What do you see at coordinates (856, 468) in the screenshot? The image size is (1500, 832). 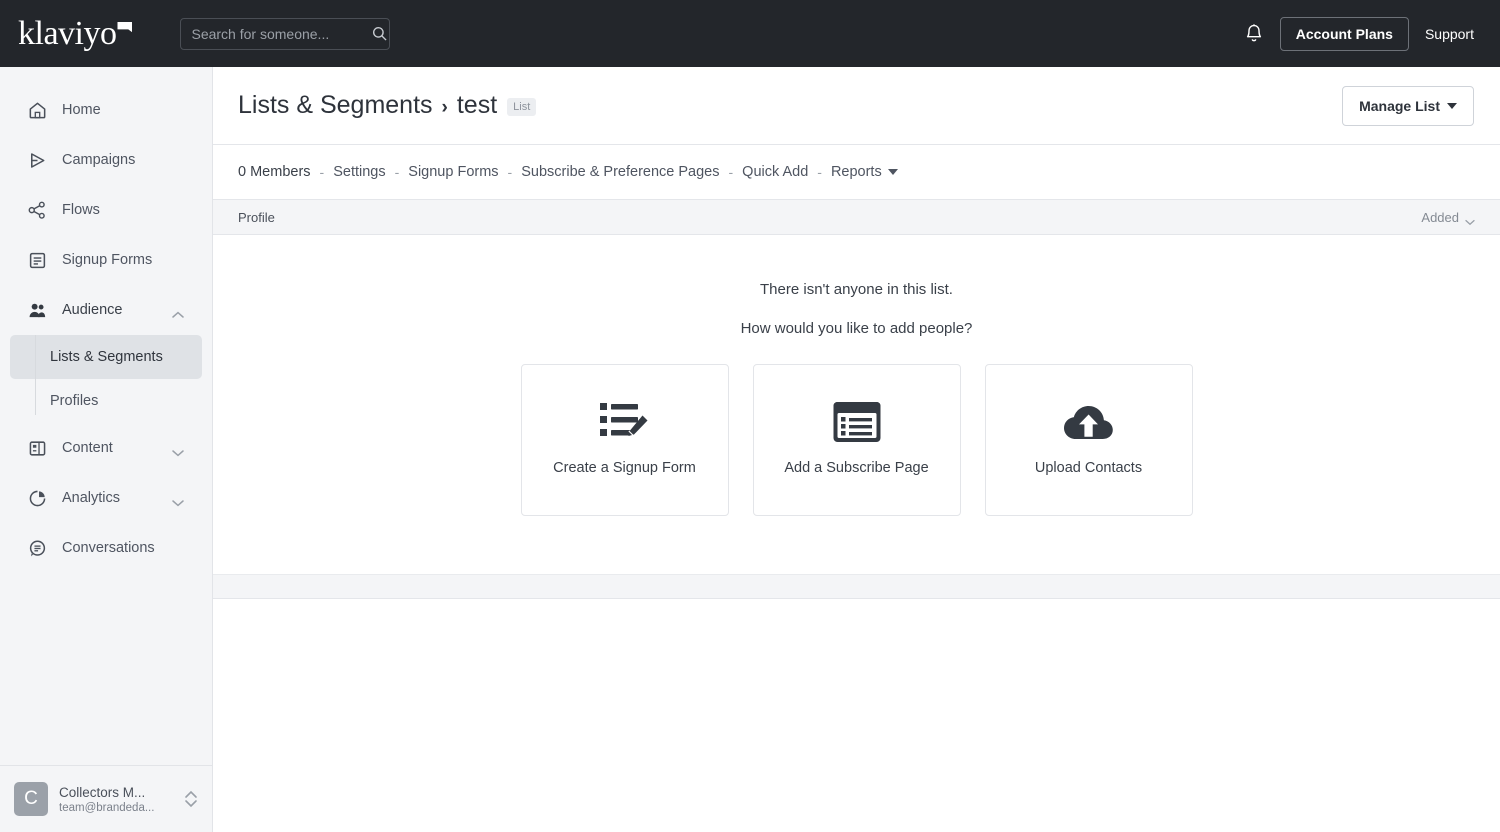 I see `card-label: Add a Subscribe Page` at bounding box center [856, 468].